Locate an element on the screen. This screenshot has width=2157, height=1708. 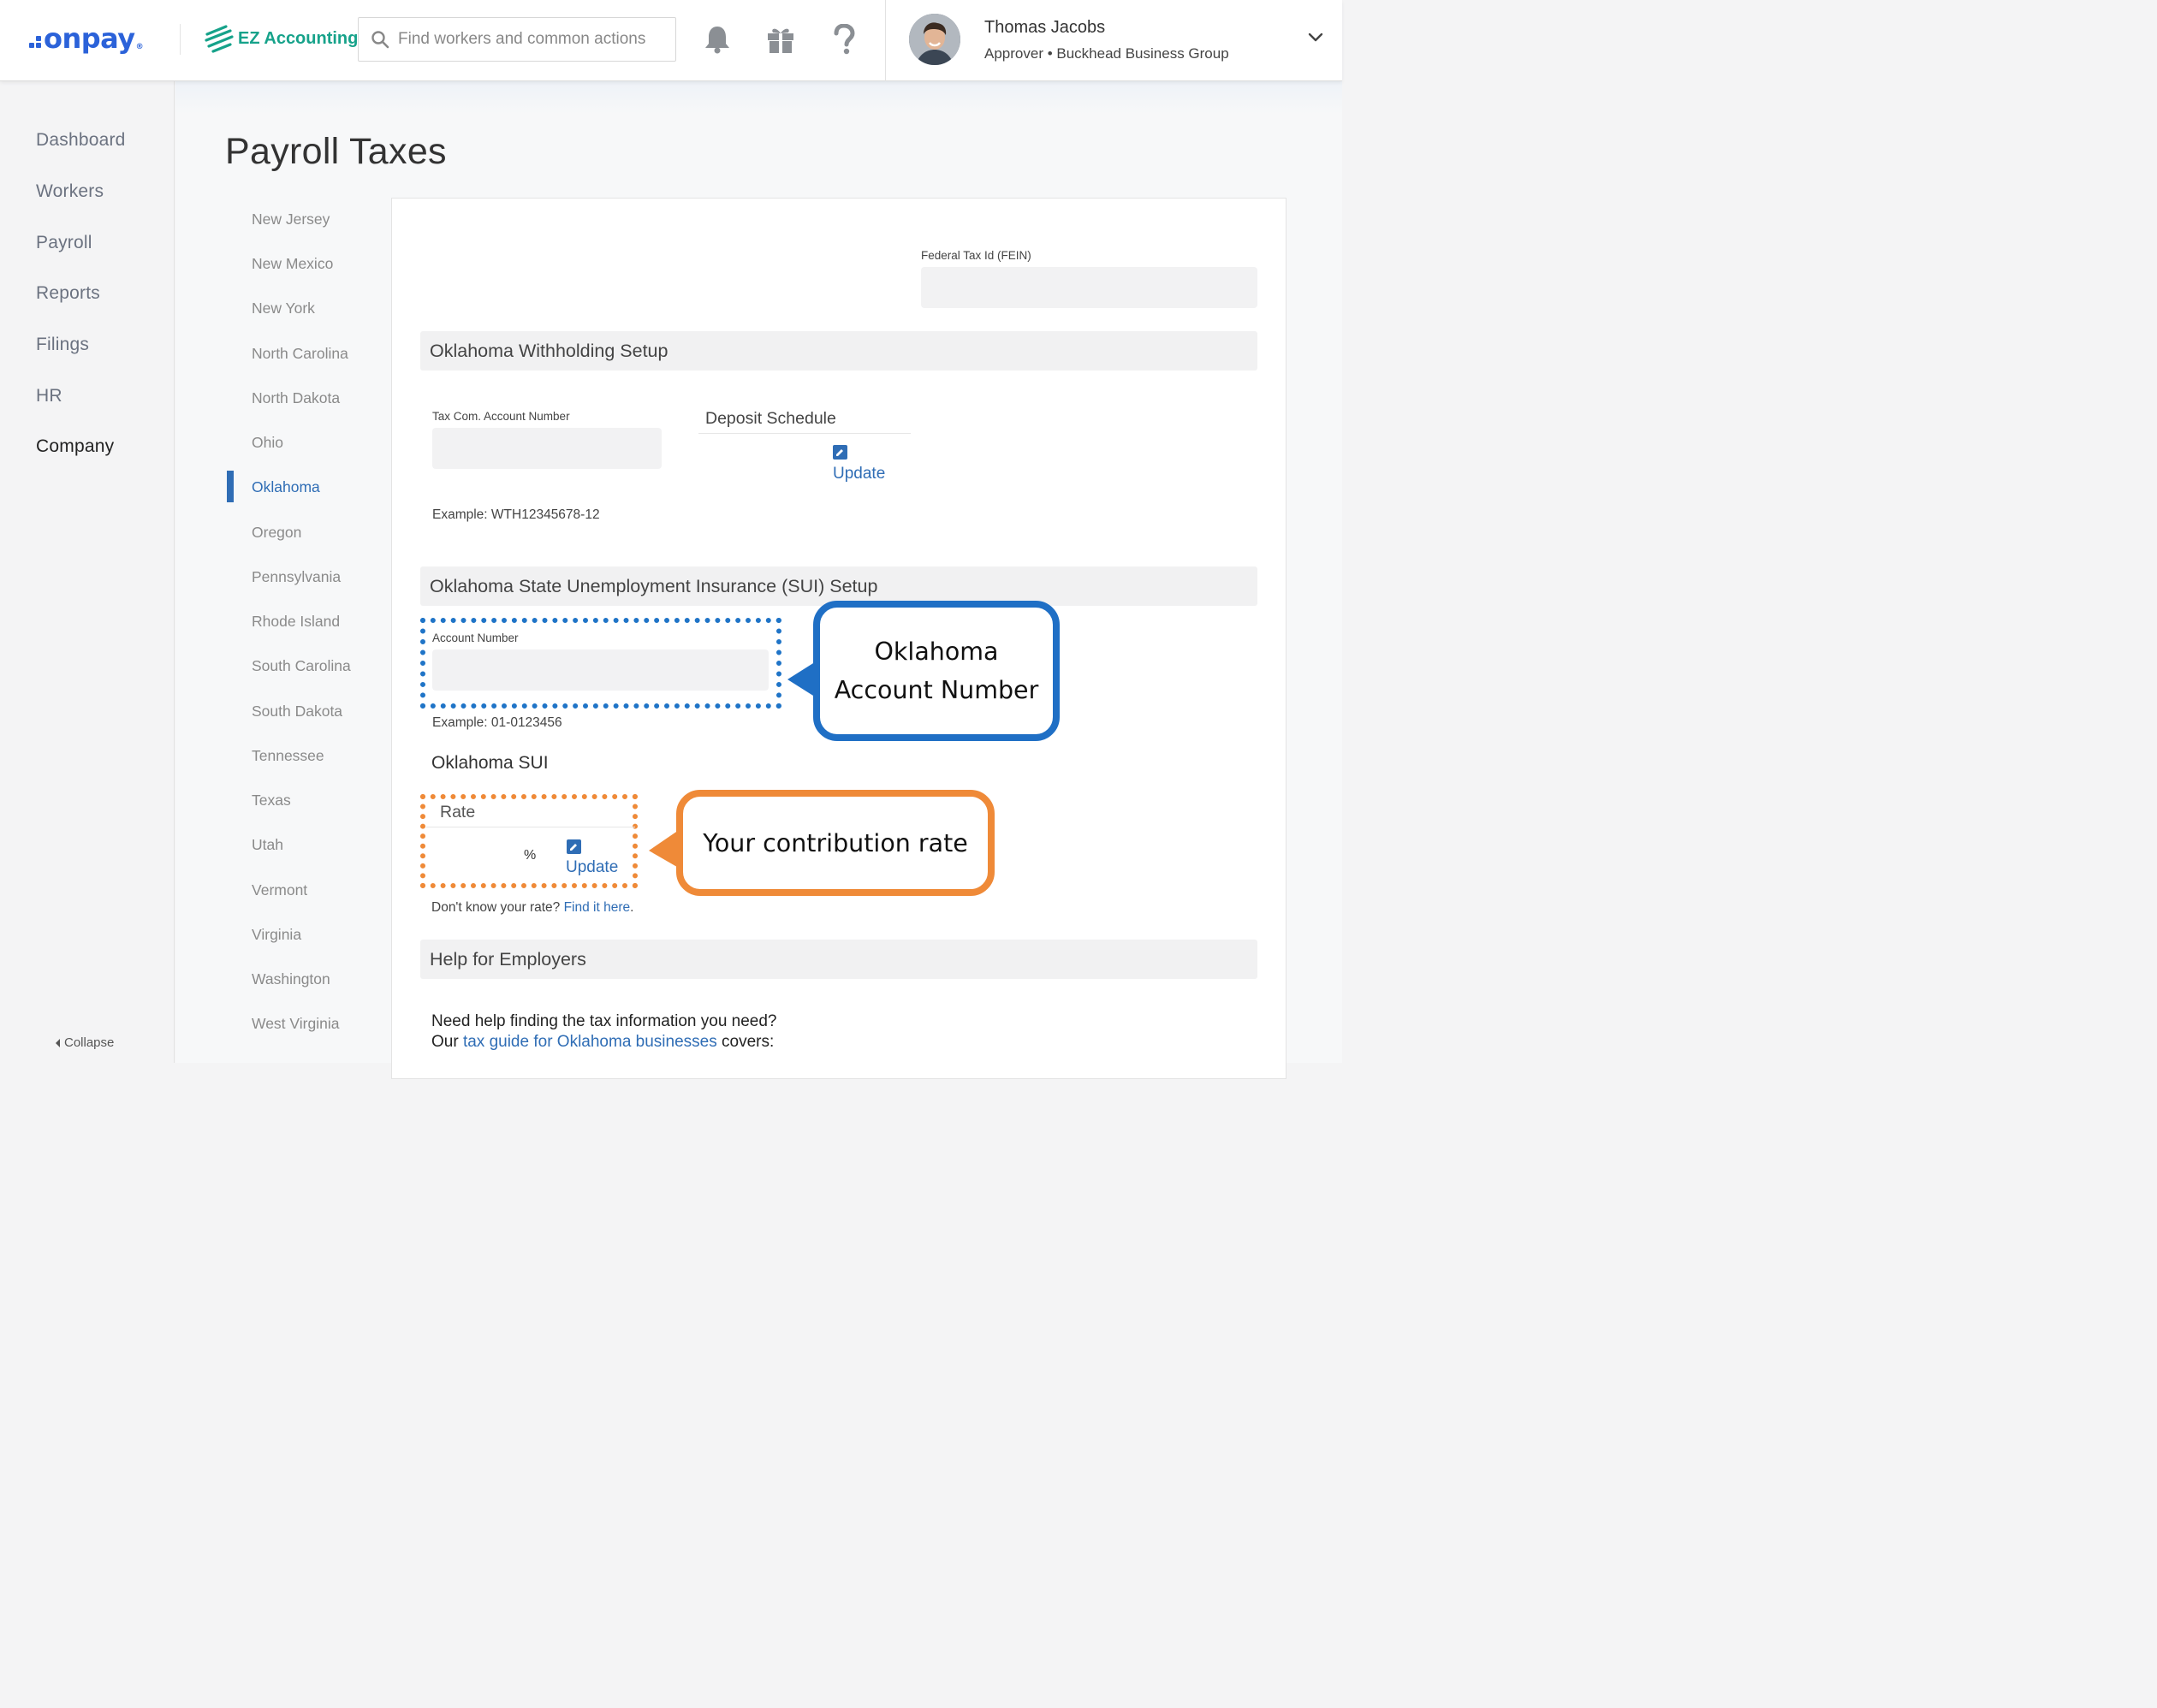
state-link-south-carolina: South Carolina is located at coordinates (301, 666).